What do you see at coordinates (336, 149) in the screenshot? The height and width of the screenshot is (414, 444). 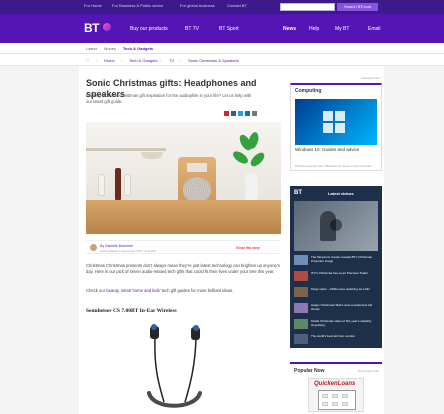 I see `computing-caption: Windows 10: Guides and advice` at bounding box center [336, 149].